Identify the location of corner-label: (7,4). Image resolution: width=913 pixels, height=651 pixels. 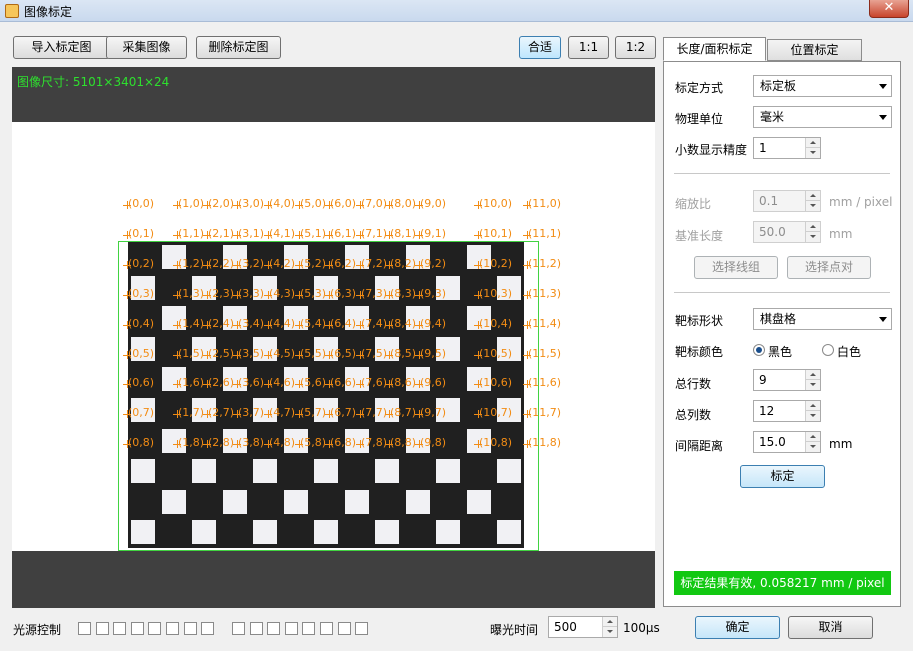
(374, 323).